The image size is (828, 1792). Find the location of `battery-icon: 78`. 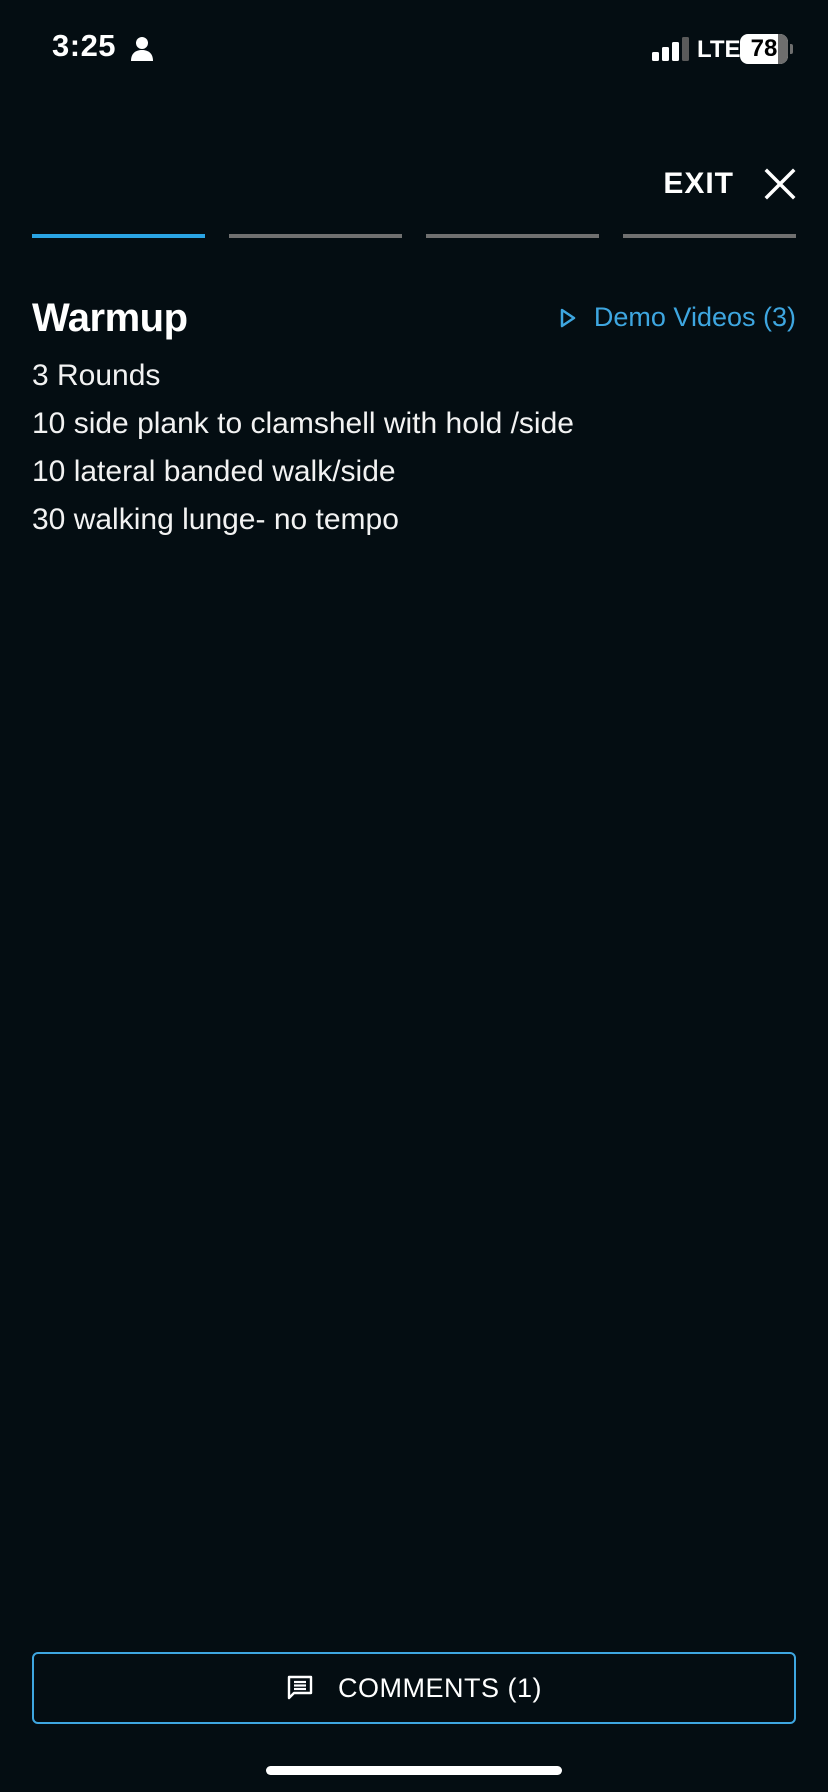

battery-icon: 78 is located at coordinates (766, 49).